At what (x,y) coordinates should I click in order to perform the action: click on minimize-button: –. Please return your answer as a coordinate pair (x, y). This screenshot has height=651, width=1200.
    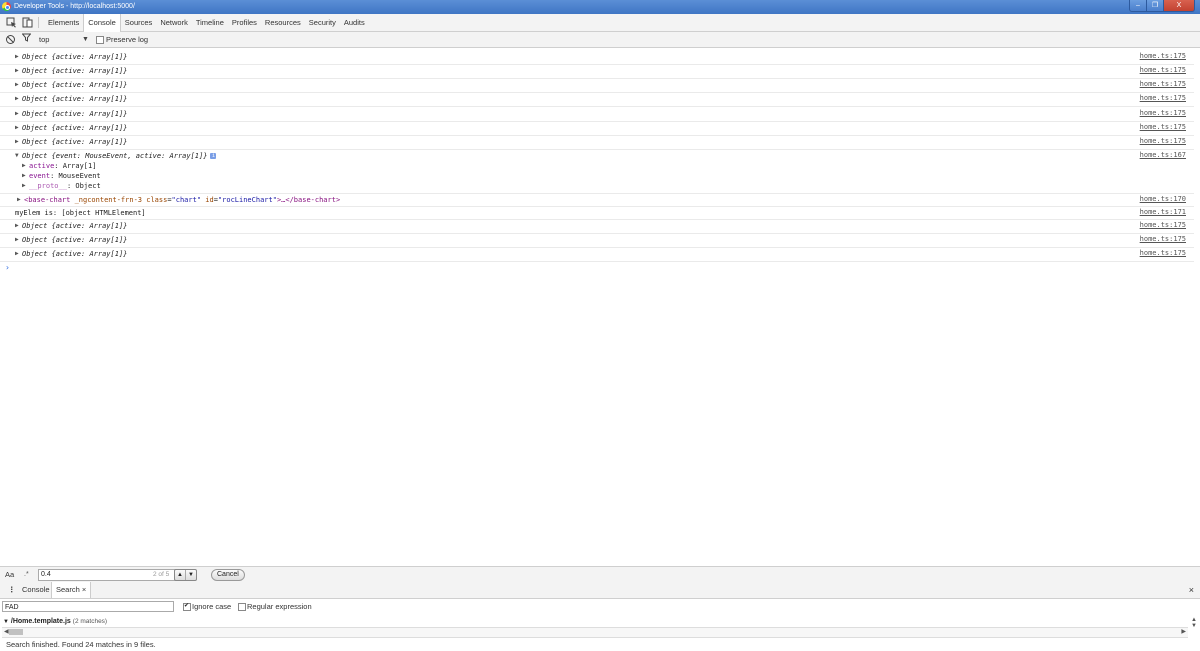
    Looking at the image, I should click on (1138, 6).